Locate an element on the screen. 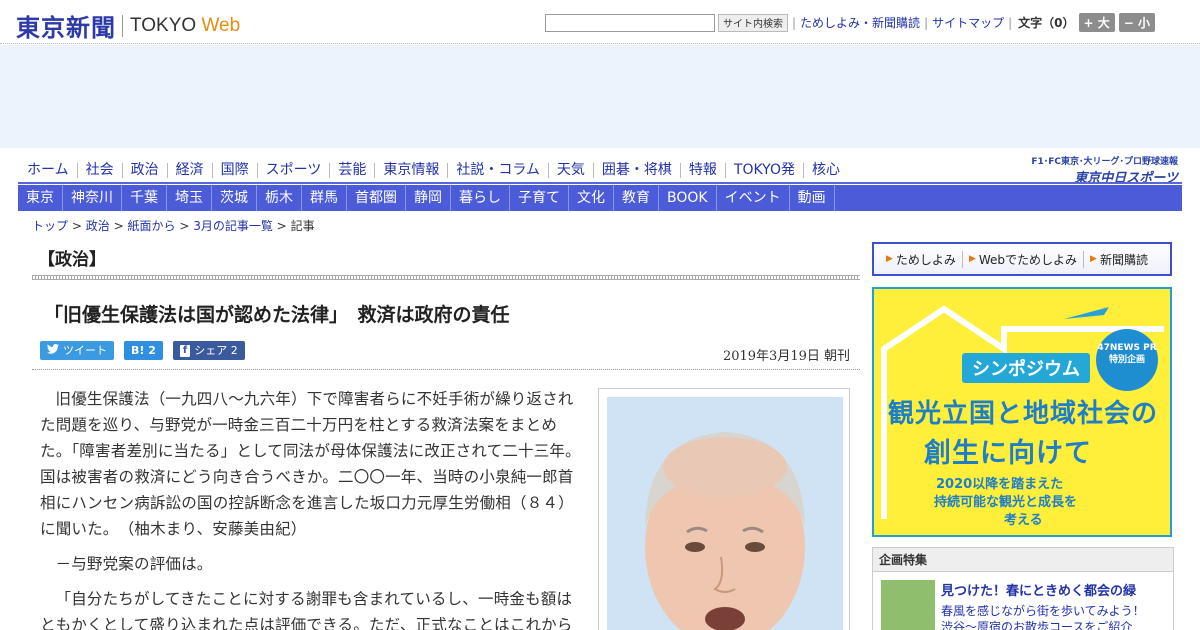 The image size is (1200, 630). nav-region-kanagawa: 神奈川 is located at coordinates (92, 198).